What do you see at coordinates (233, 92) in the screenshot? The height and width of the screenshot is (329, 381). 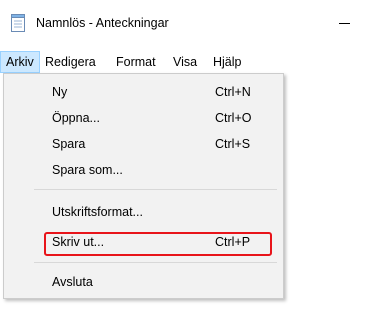 I see `menu-item-shortcut: Ctrl+N` at bounding box center [233, 92].